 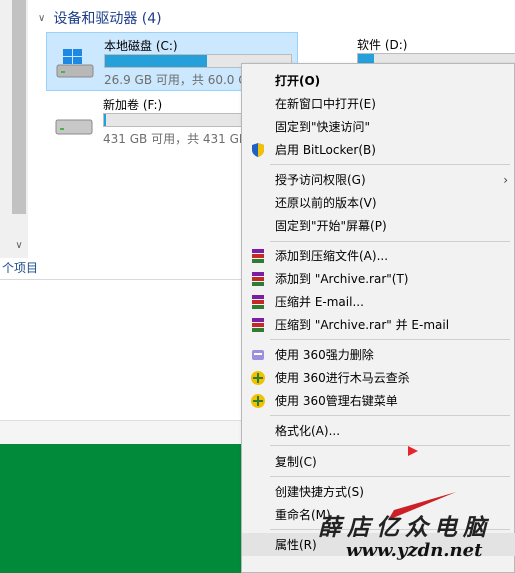 What do you see at coordinates (20, 268) in the screenshot?
I see `status-item-count: 个项目` at bounding box center [20, 268].